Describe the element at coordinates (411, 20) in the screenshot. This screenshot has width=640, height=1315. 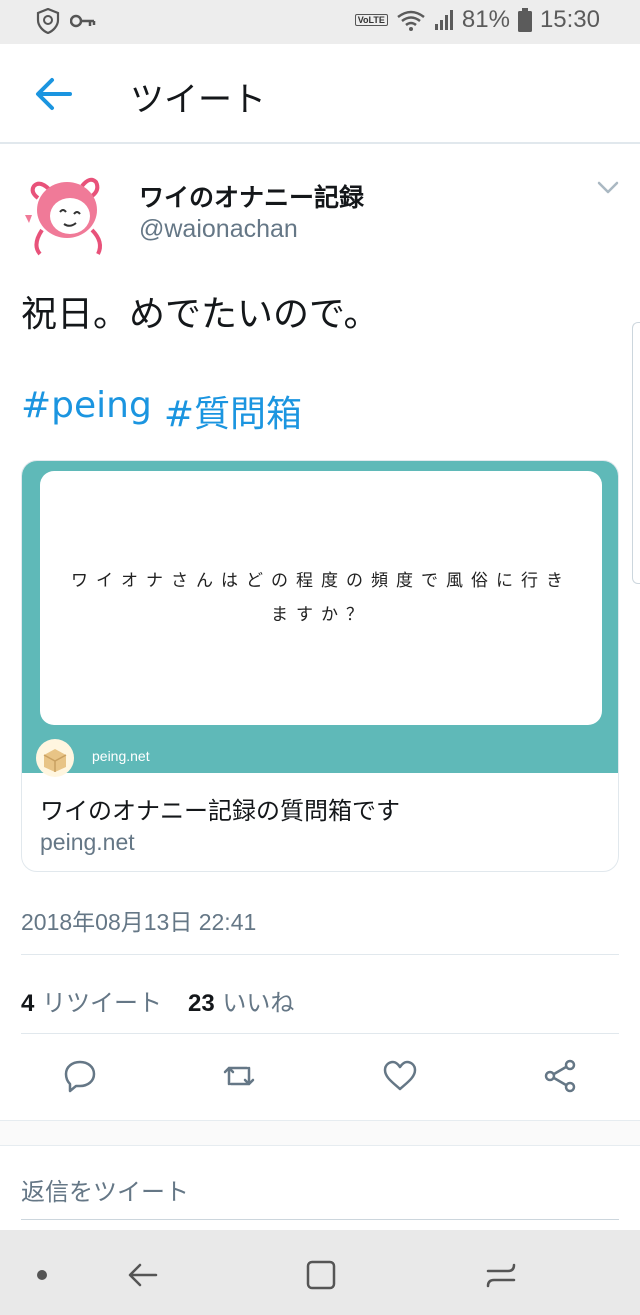
I see `wifi-icon` at that location.